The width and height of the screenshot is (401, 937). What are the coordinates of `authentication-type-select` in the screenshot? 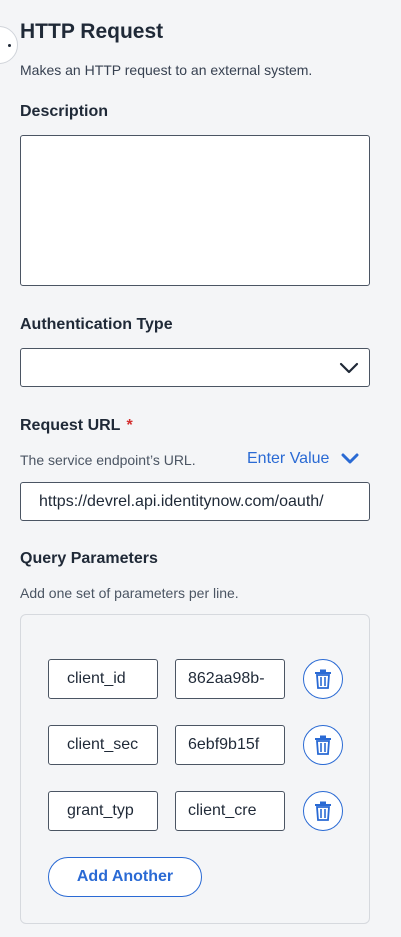 It's located at (195, 367).